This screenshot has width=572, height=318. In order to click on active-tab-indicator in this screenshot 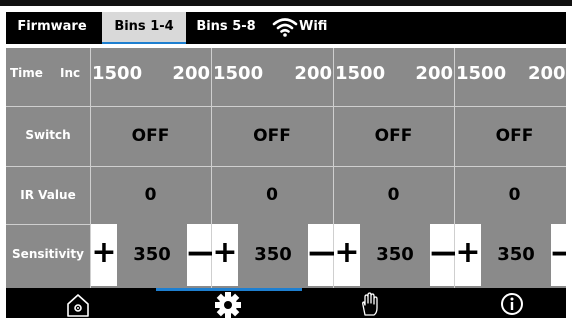, I will do `click(144, 43)`.